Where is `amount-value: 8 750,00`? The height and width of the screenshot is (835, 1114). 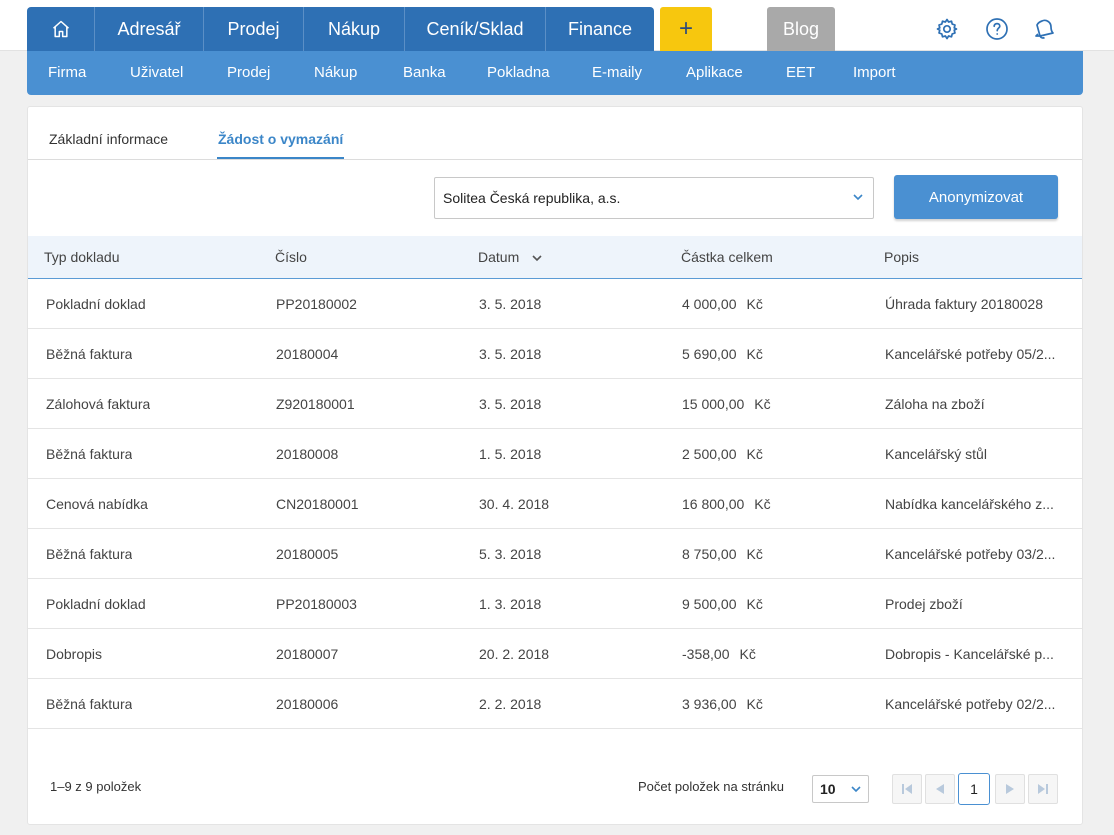 amount-value: 8 750,00 is located at coordinates (709, 554).